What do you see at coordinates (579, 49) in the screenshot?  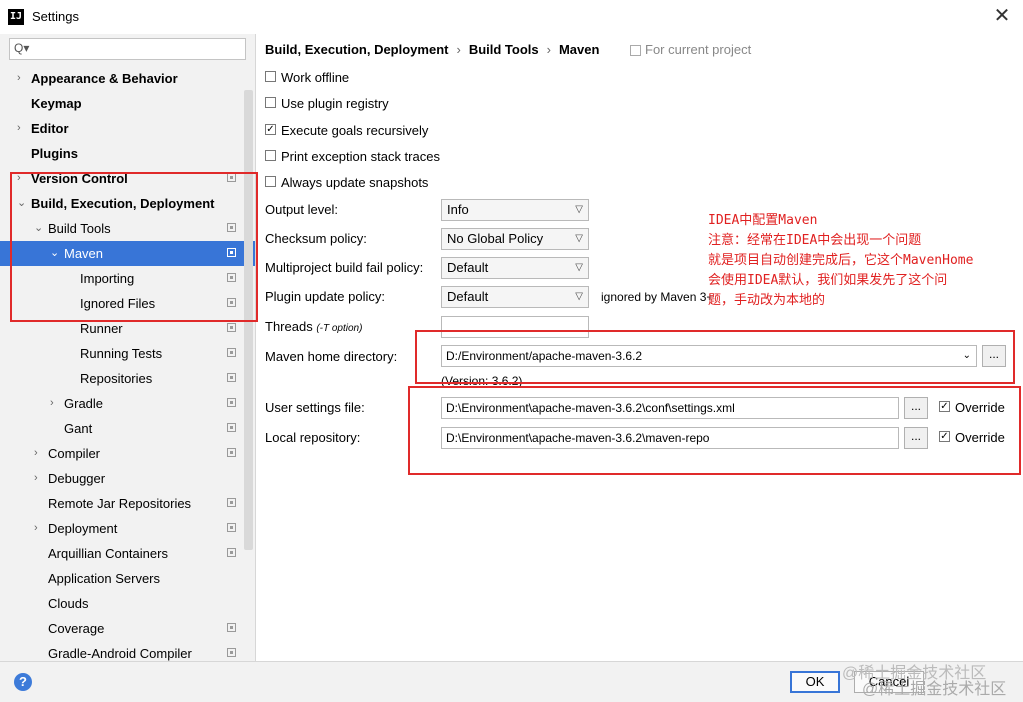 I see `breadcrumb-item: Maven` at bounding box center [579, 49].